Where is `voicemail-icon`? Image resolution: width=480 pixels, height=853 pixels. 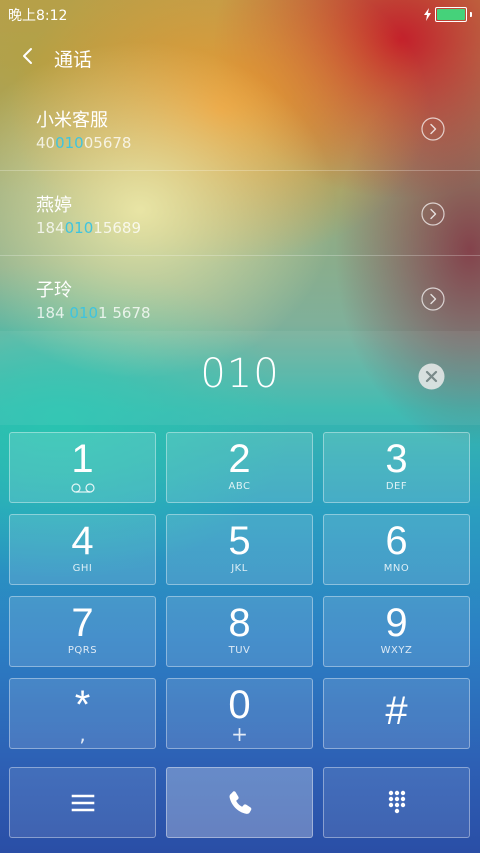
voicemail-icon is located at coordinates (82, 488).